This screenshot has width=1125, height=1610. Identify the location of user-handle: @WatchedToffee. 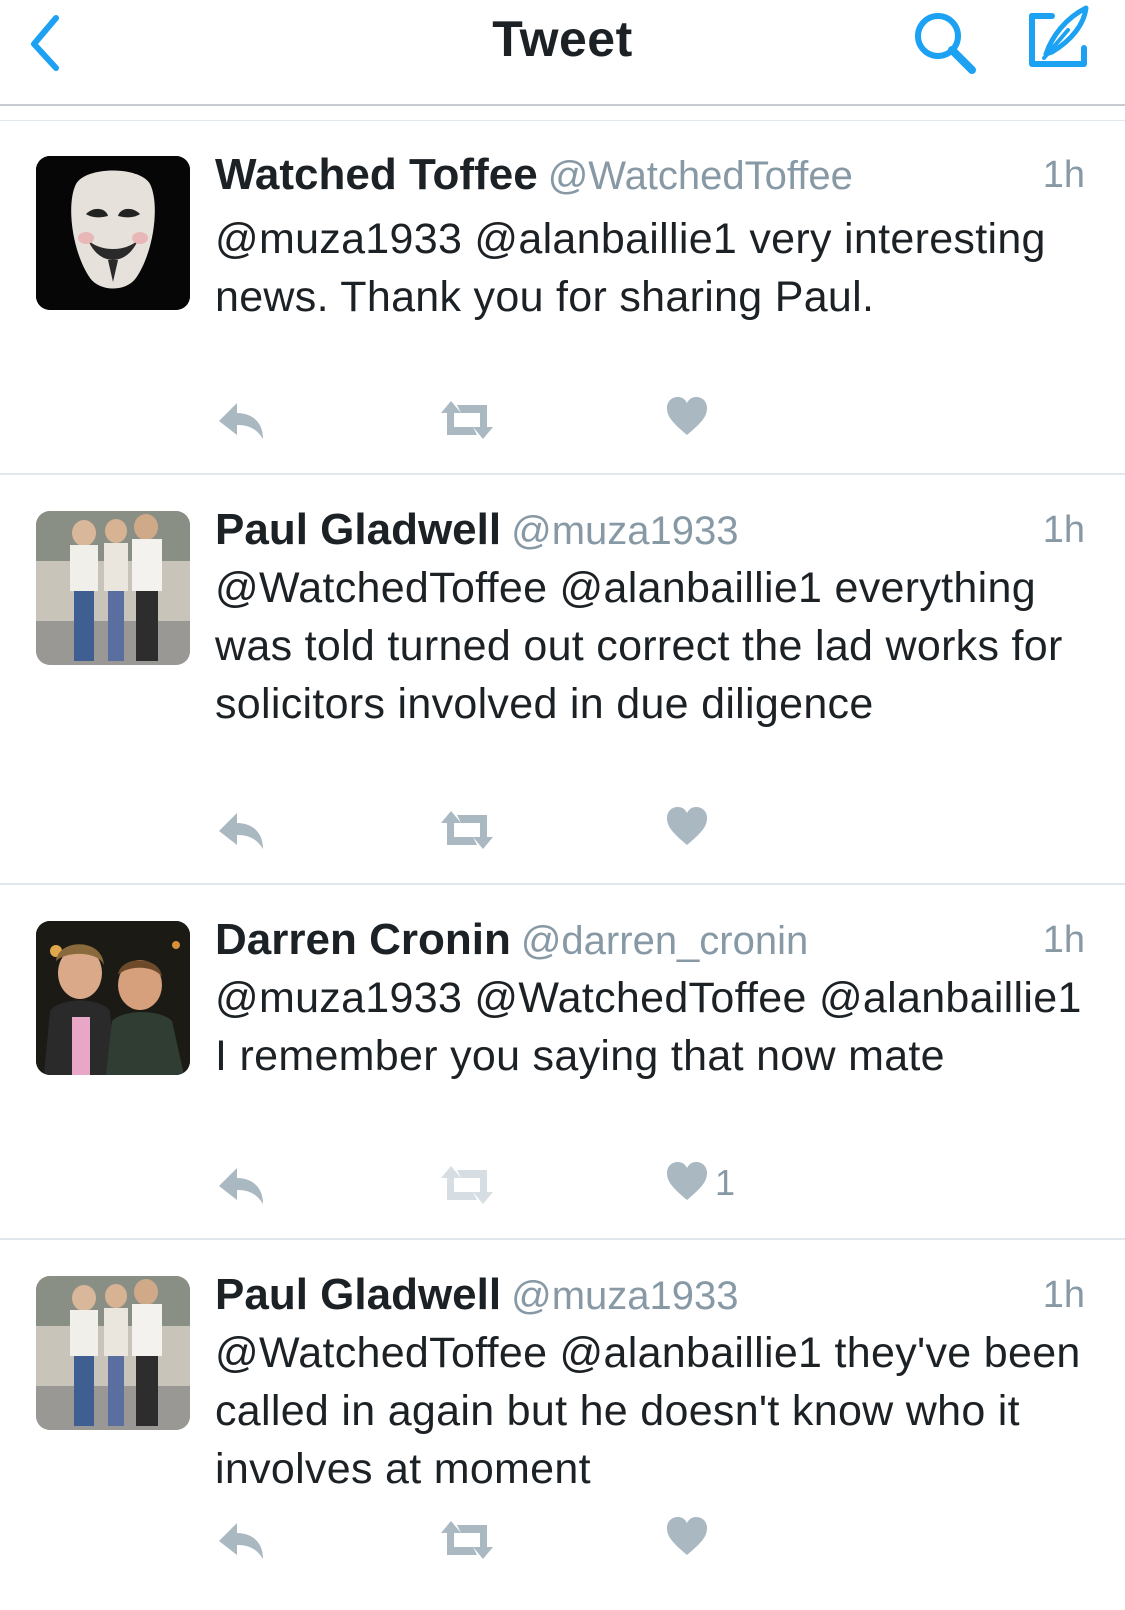
(700, 176).